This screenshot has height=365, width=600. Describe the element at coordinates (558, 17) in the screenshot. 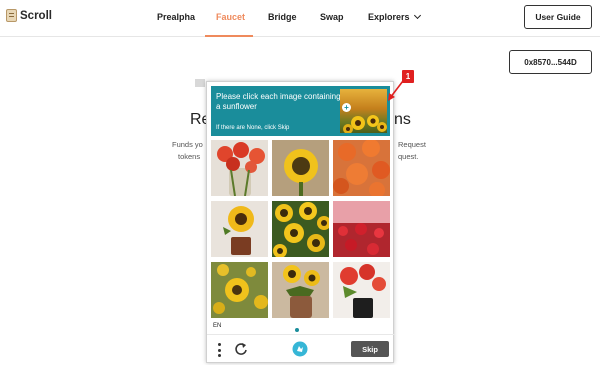

I see `user-guide-button: User Guide` at that location.